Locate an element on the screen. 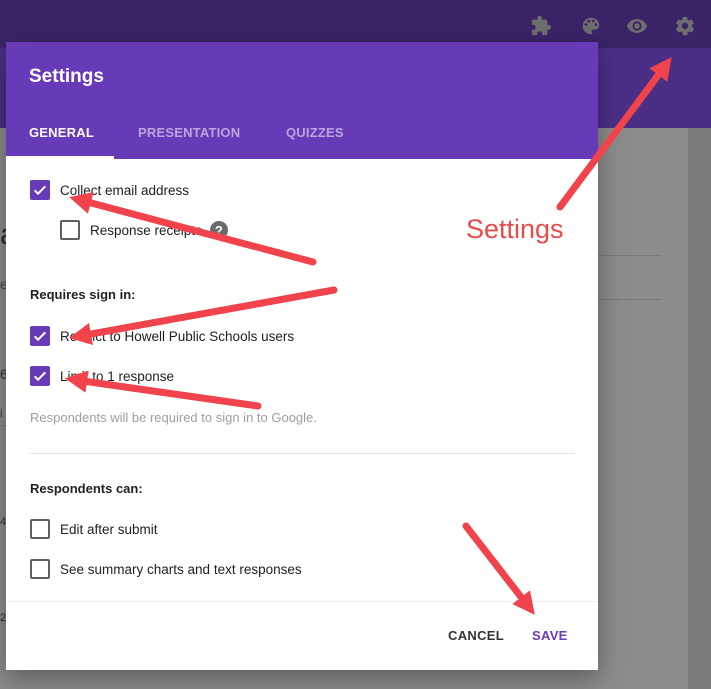 The width and height of the screenshot is (711, 689). collect-email-label: Collect email address is located at coordinates (125, 190).